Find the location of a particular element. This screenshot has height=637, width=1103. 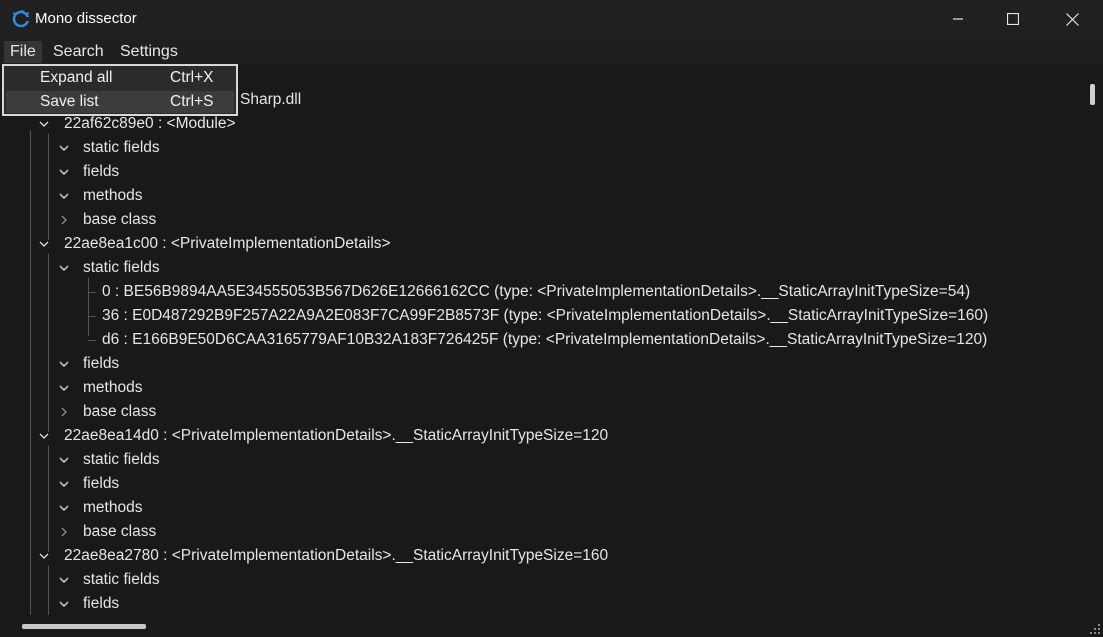

menu-item-shortcut: Ctrl+X is located at coordinates (192, 77).